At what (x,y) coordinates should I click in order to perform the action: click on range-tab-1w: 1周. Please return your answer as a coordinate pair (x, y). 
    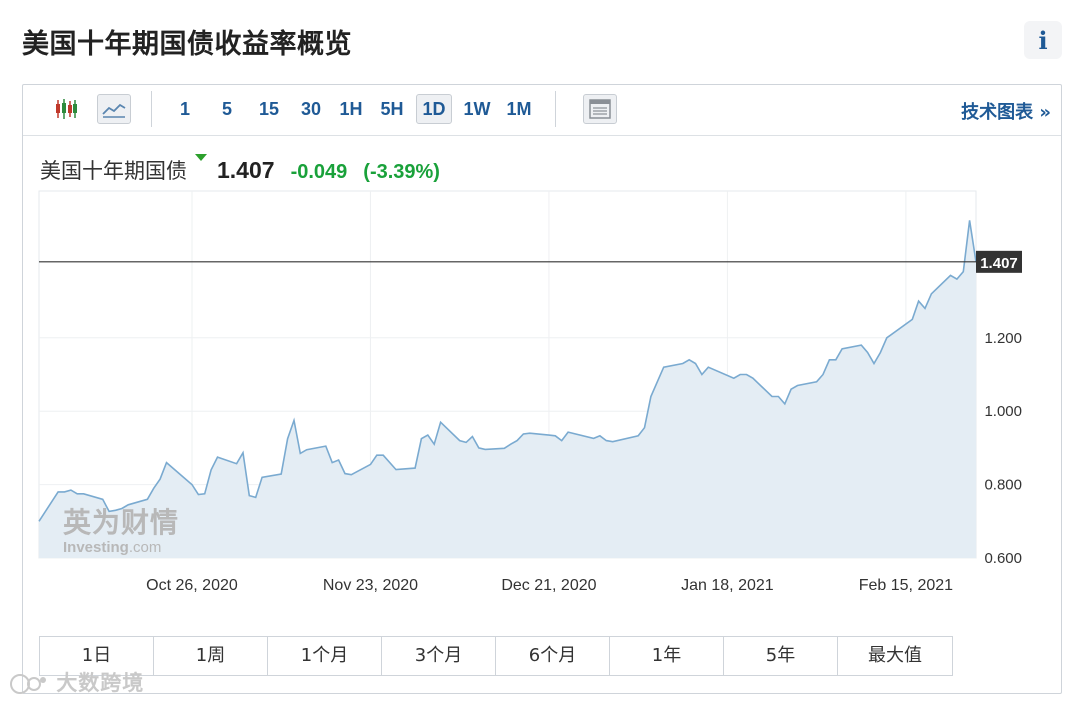
    Looking at the image, I should click on (211, 656).